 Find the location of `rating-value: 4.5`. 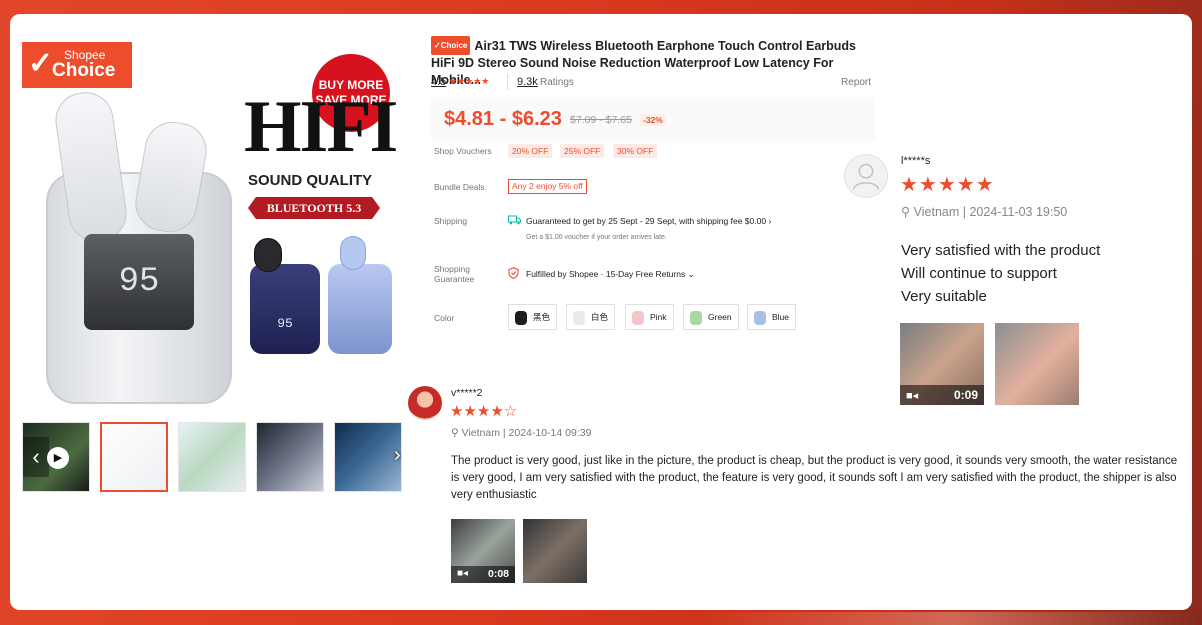

rating-value: 4.5 is located at coordinates (438, 82).